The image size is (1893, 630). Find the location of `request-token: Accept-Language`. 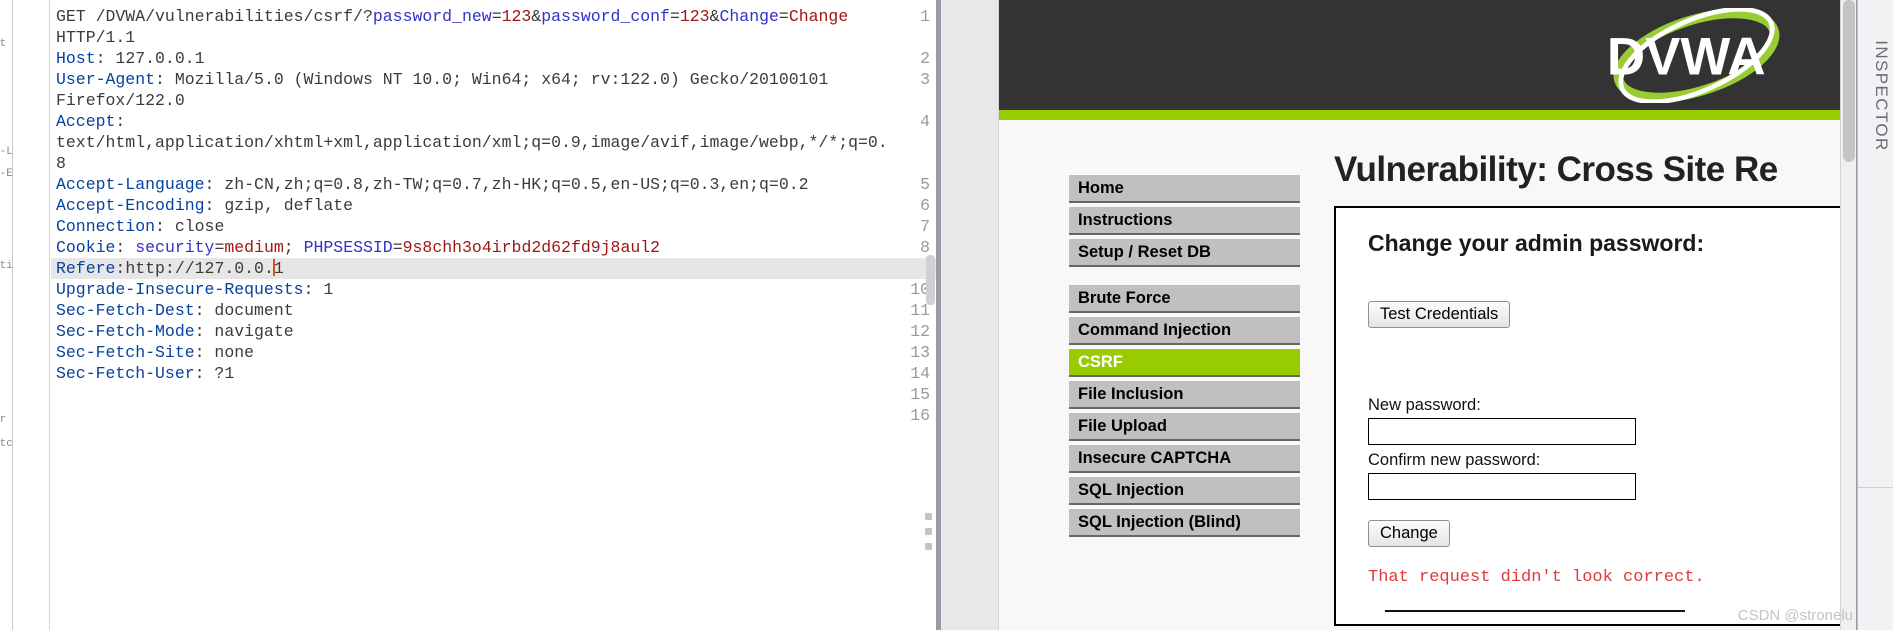

request-token: Accept-Language is located at coordinates (130, 184).